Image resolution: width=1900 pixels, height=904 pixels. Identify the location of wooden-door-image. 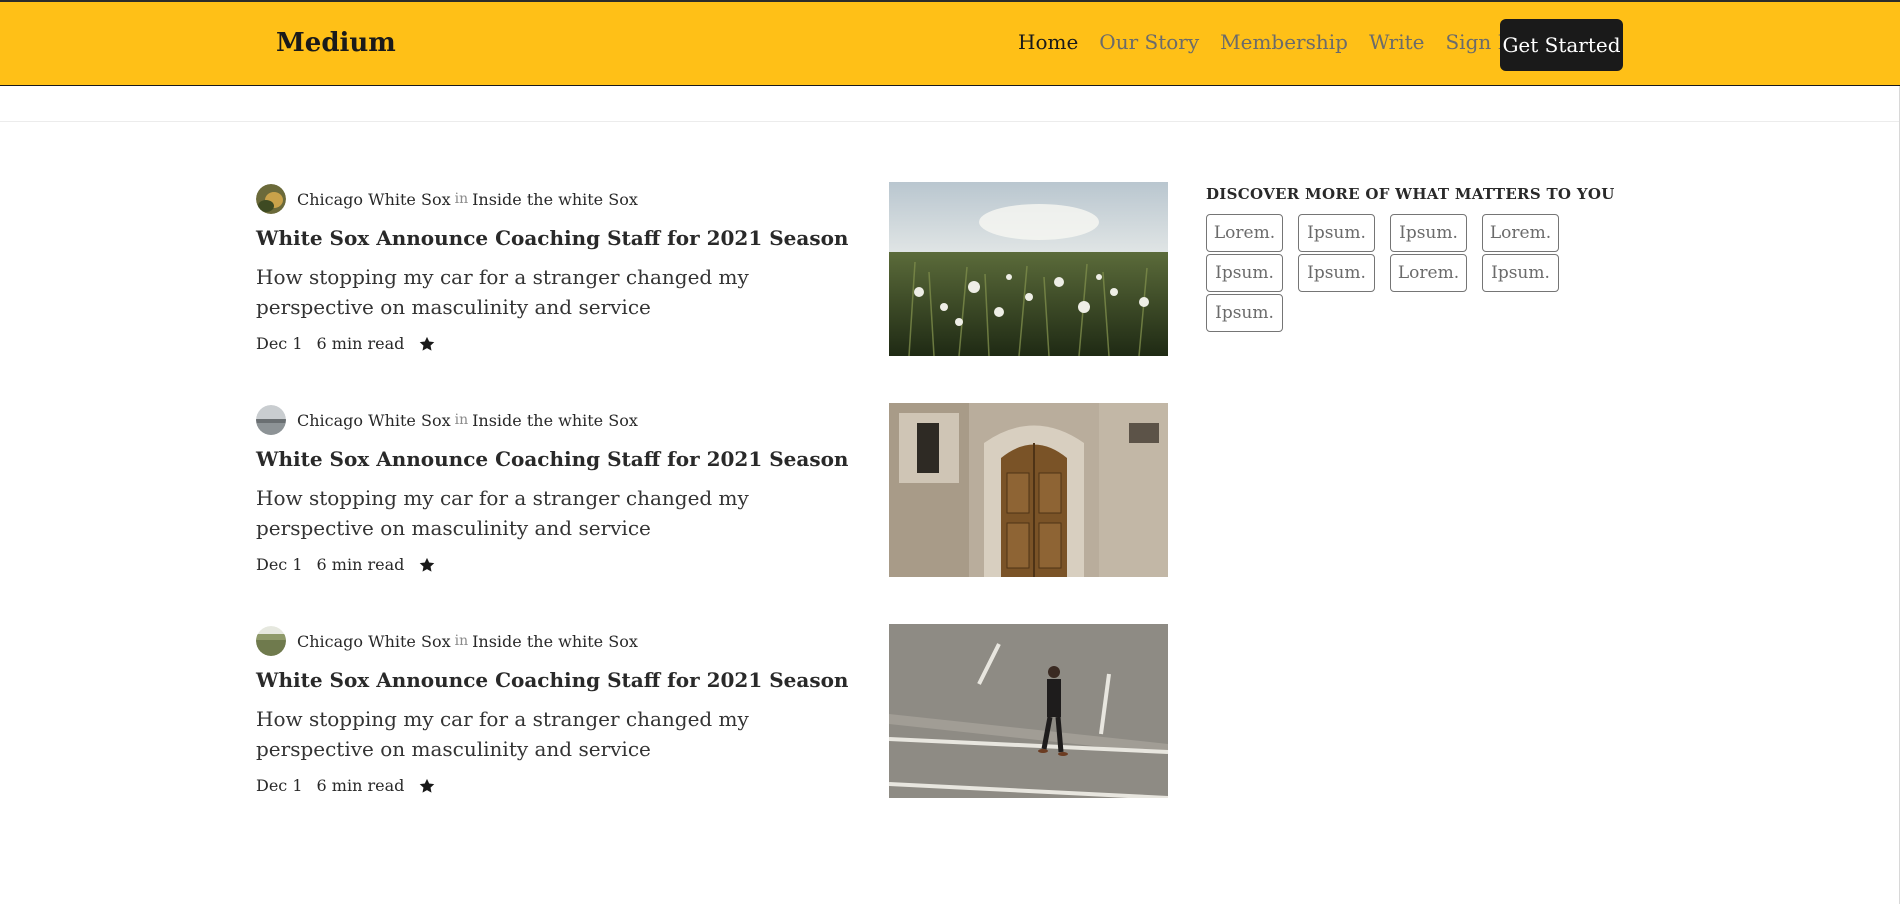
(1028, 490).